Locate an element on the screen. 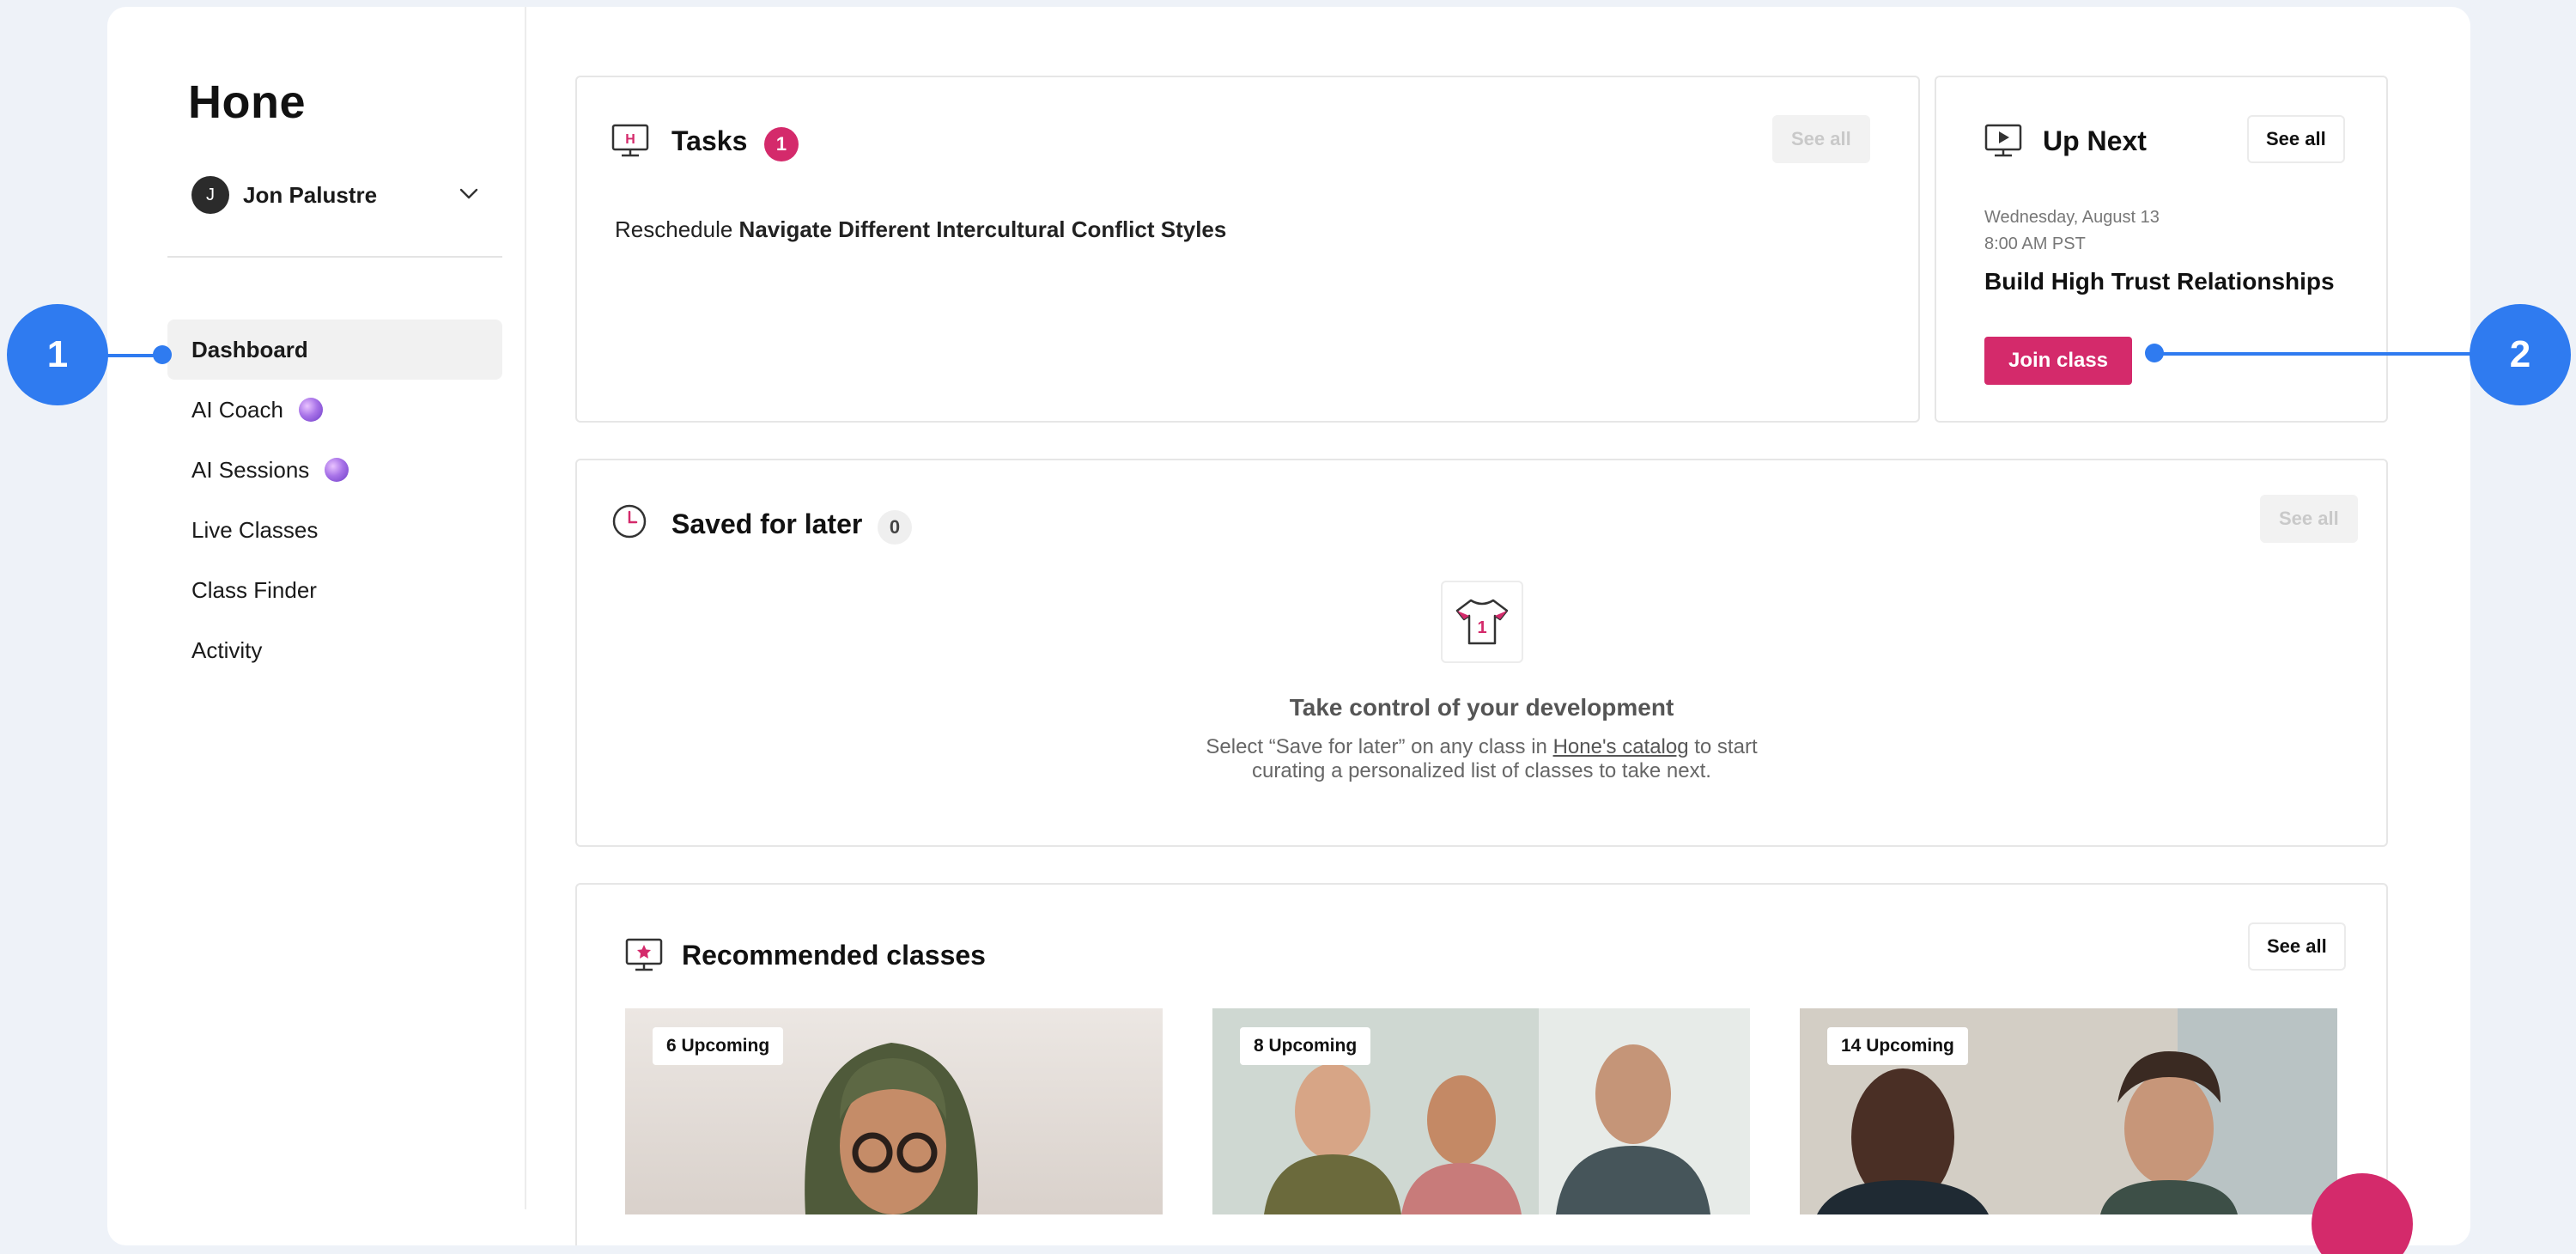  task-action: Reschedule is located at coordinates (674, 229).